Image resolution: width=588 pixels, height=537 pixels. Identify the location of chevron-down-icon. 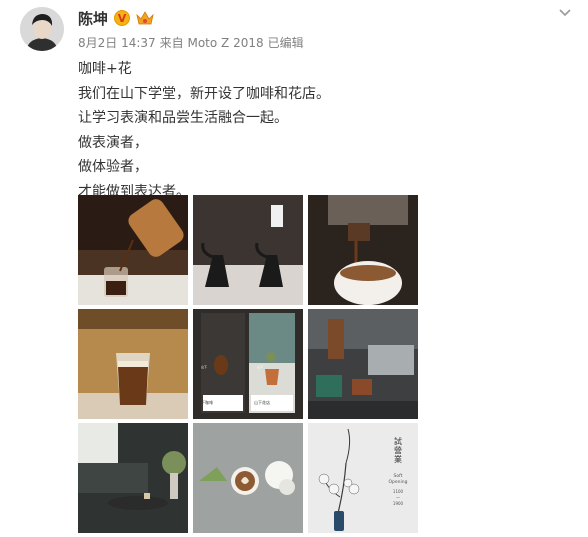
(565, 13).